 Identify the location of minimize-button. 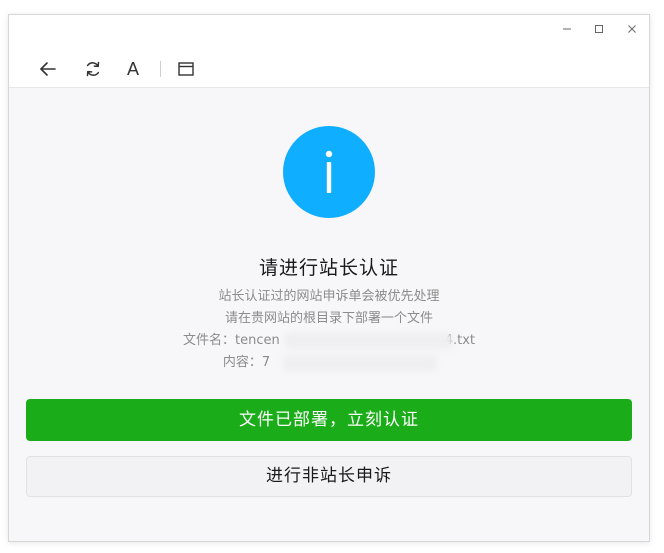
(567, 30).